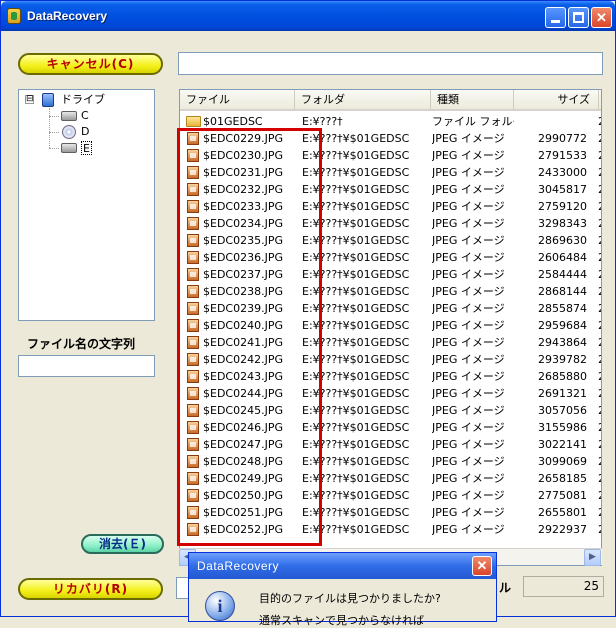 Image resolution: width=616 pixels, height=628 pixels. Describe the element at coordinates (90, 64) in the screenshot. I see `cancel-button: キャンセル(C)` at that location.